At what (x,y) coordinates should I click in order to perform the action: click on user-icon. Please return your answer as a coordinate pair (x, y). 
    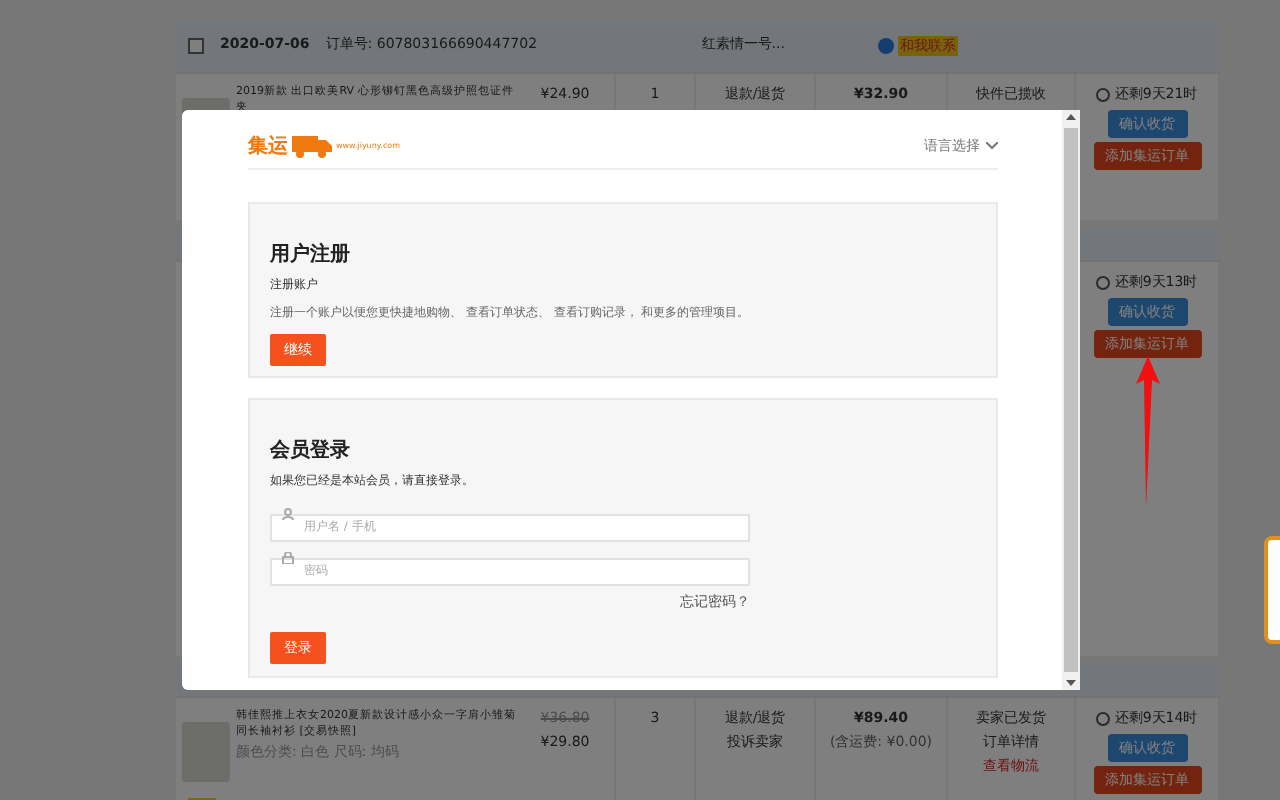
    Looking at the image, I should click on (288, 514).